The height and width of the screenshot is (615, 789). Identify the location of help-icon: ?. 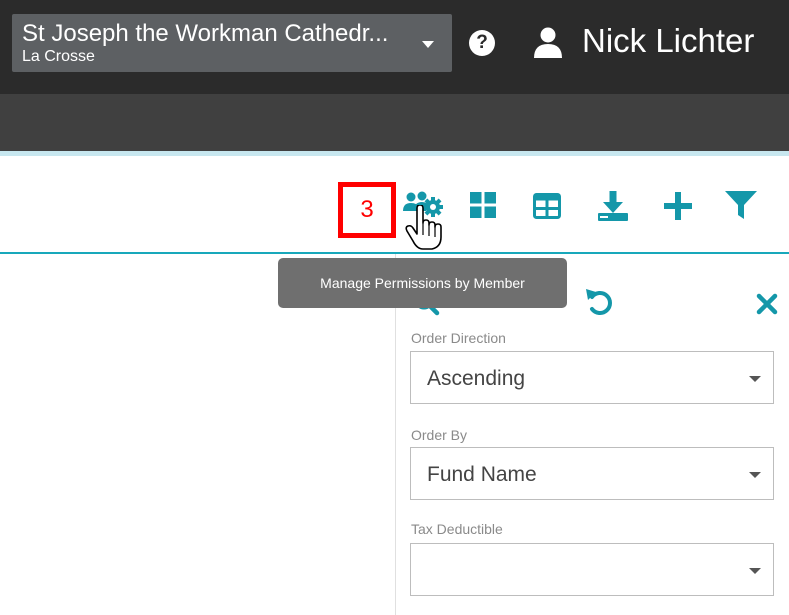
(482, 43).